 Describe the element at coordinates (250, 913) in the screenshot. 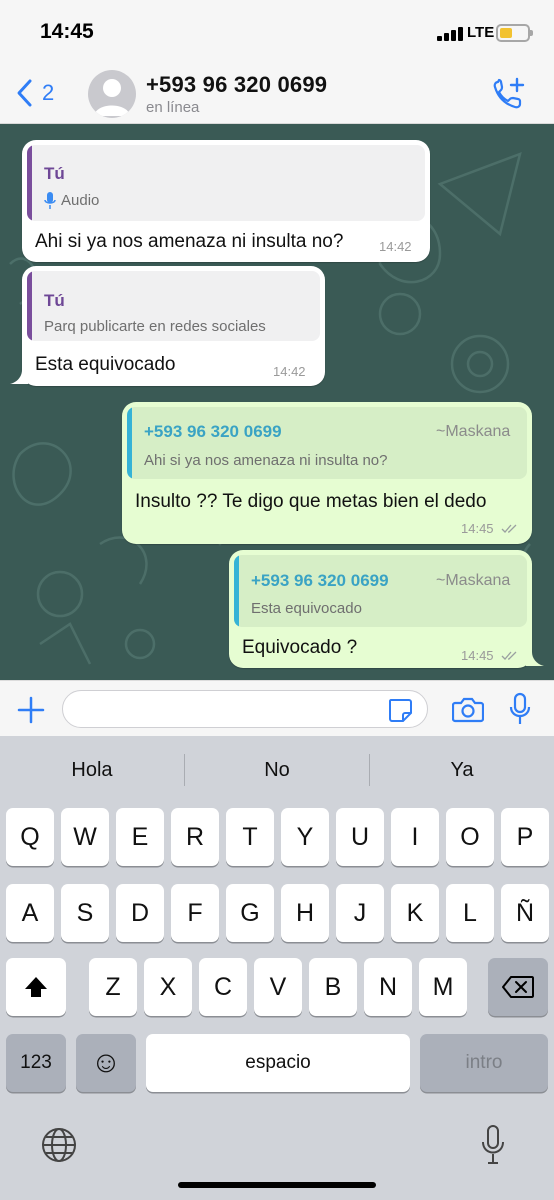

I see `key-g: G` at that location.